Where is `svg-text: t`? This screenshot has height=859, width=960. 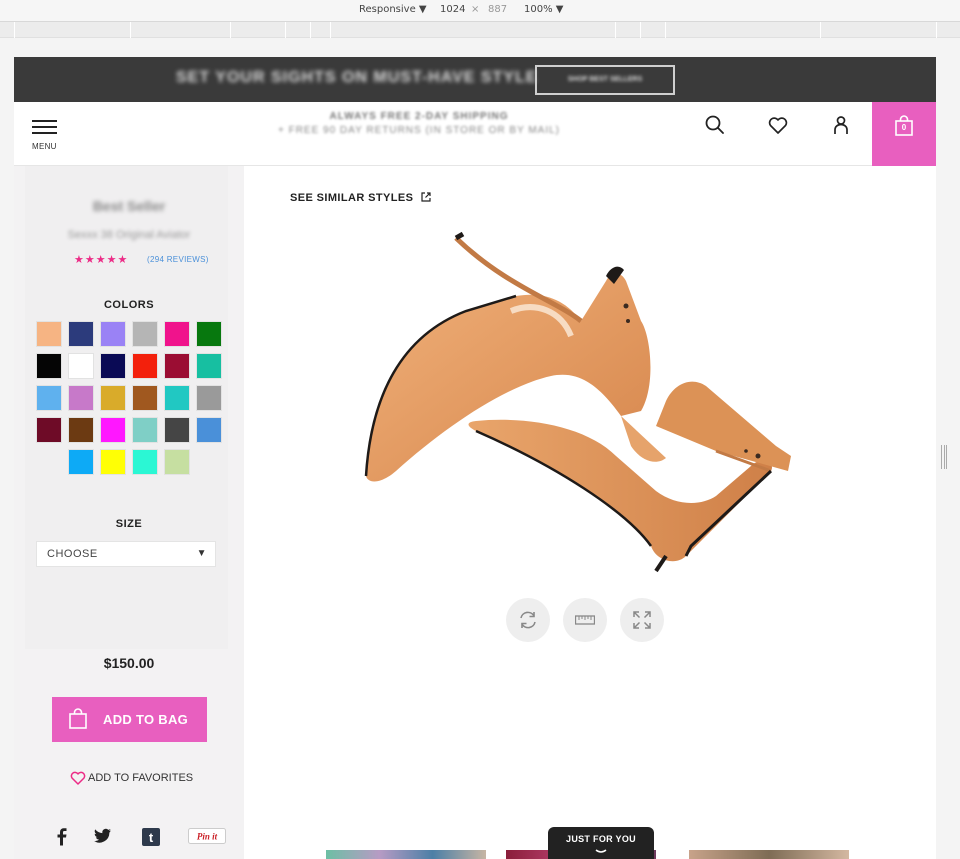
svg-text: t is located at coordinates (151, 837).